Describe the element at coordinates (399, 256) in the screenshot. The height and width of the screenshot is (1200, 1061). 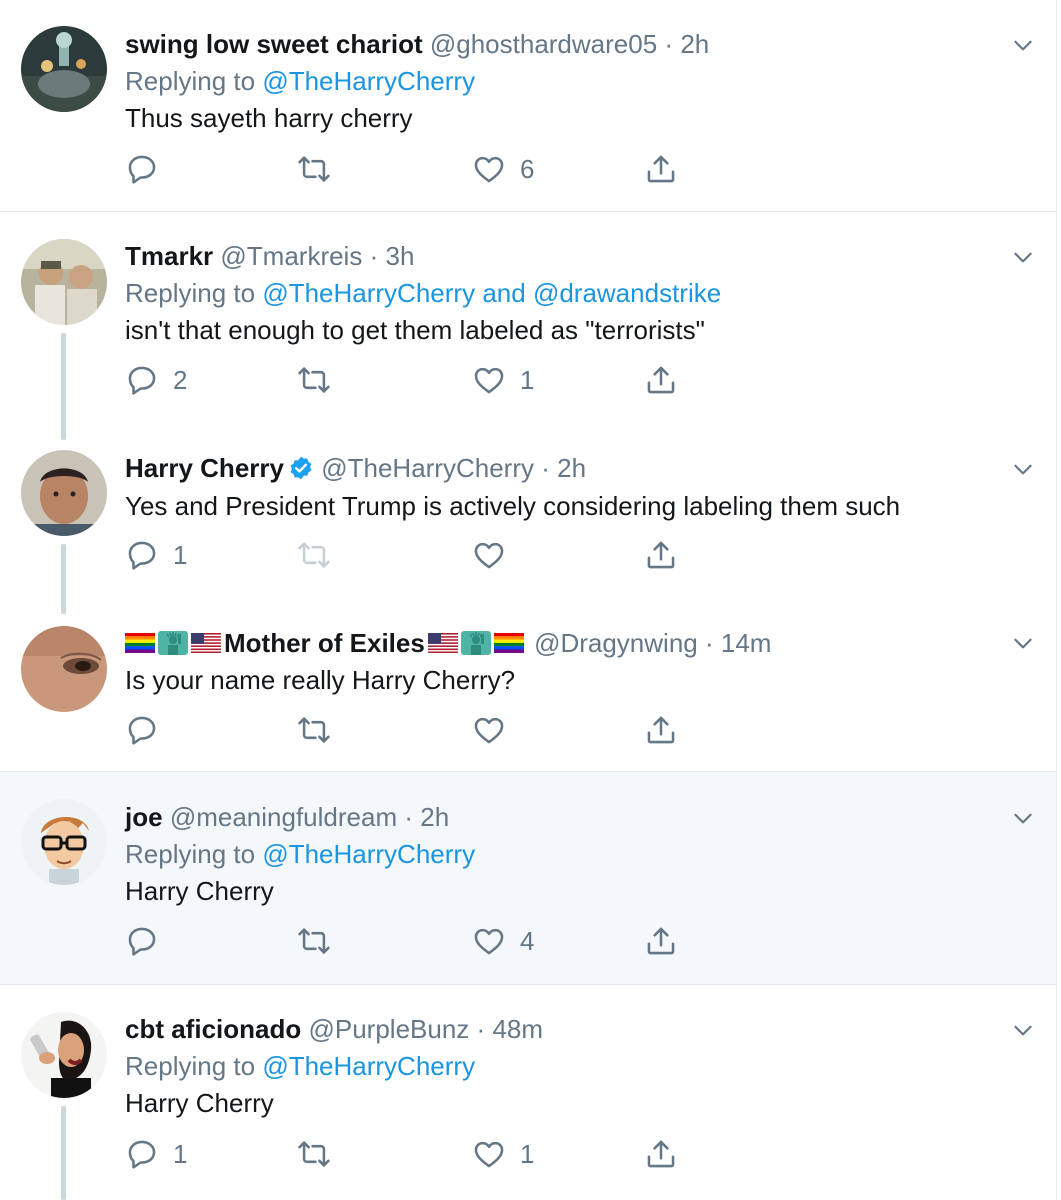
I see `timestamp: 3h` at that location.